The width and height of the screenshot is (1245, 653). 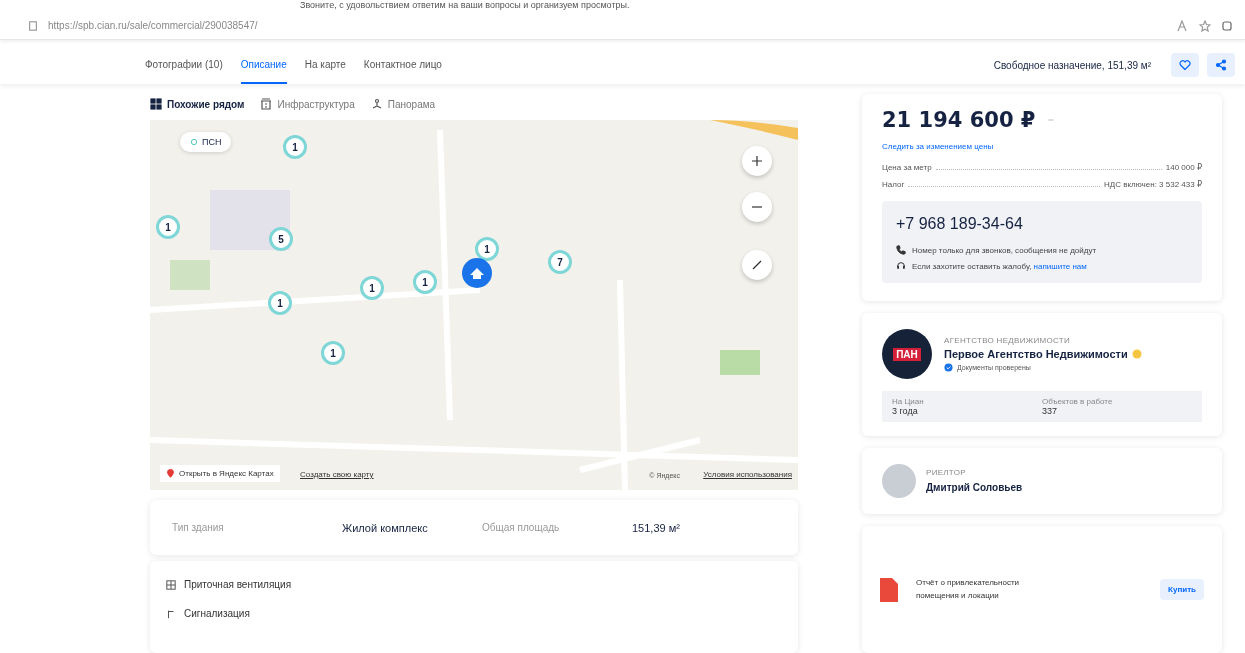 What do you see at coordinates (757, 207) in the screenshot?
I see `zoom-out-button` at bounding box center [757, 207].